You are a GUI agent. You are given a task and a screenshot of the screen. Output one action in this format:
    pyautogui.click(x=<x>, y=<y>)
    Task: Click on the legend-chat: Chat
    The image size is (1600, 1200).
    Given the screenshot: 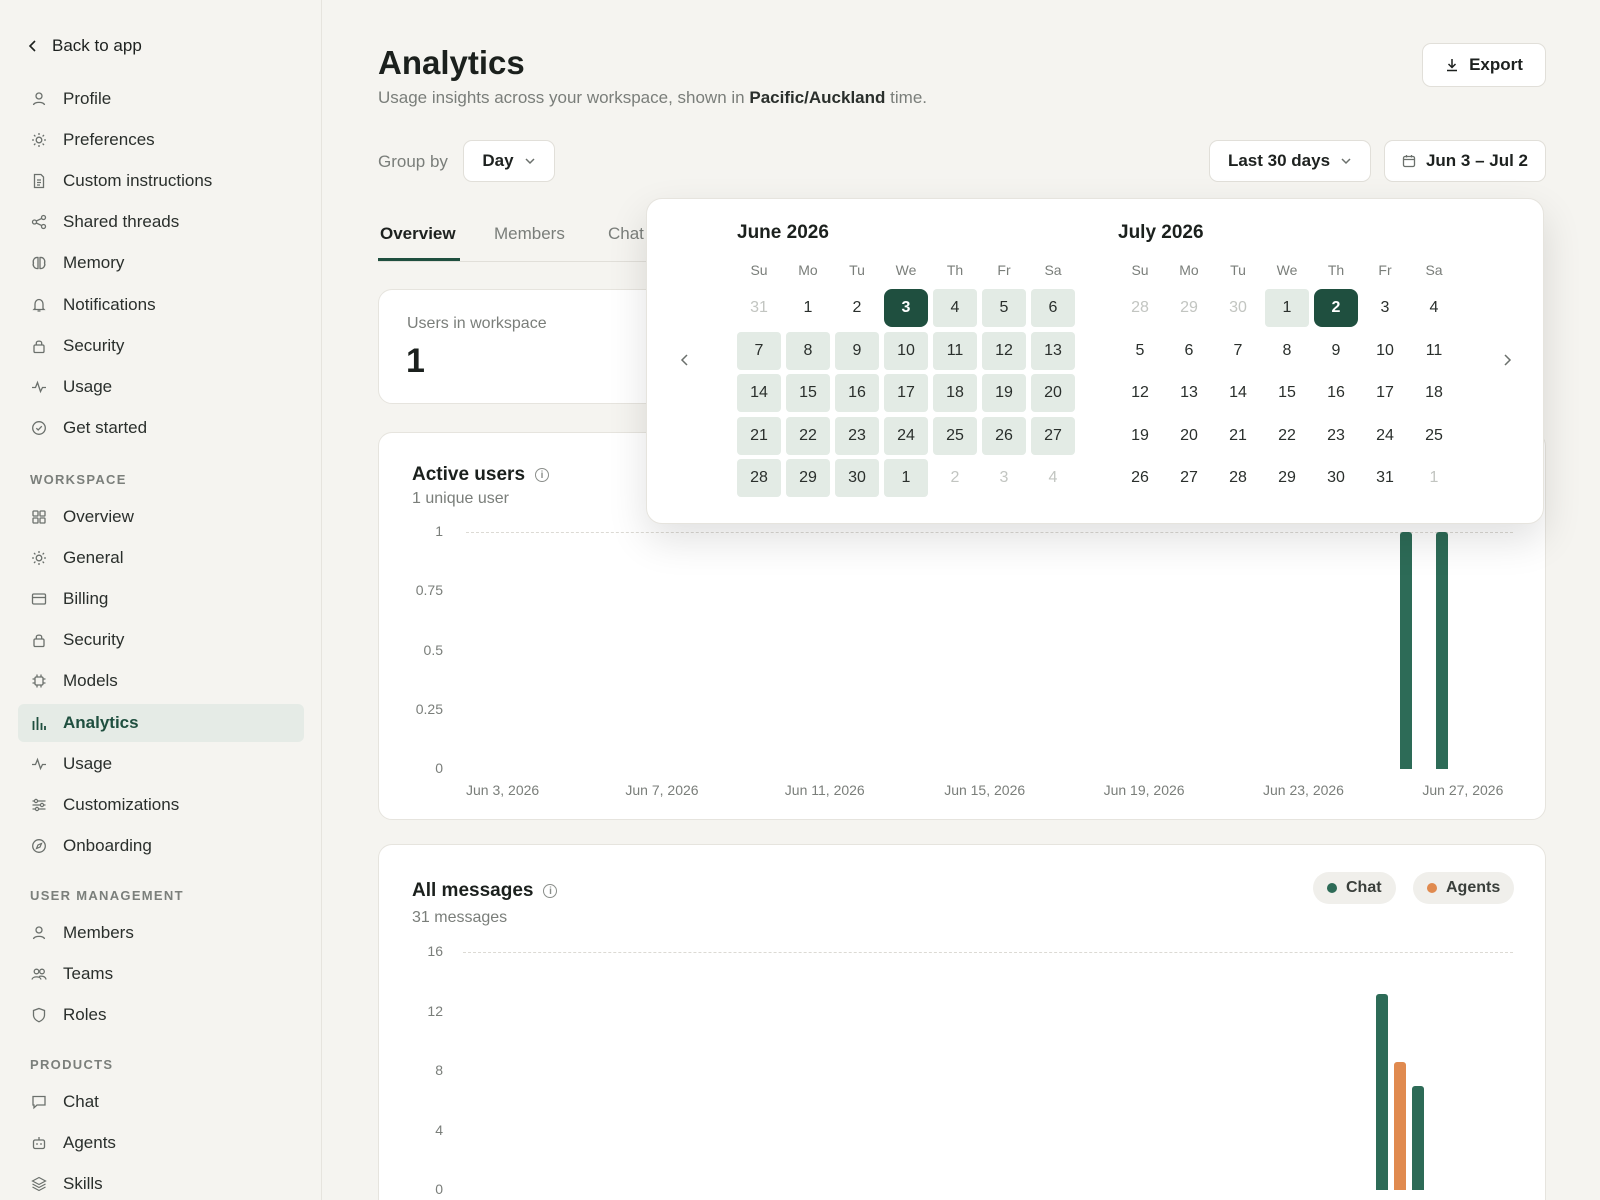 What is the action you would take?
    pyautogui.click(x=1354, y=888)
    